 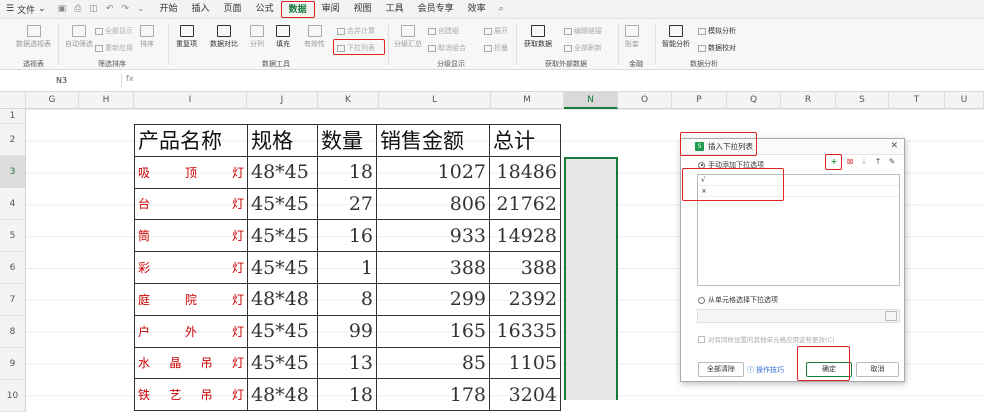 What do you see at coordinates (583, 31) in the screenshot?
I see `edit-links-button: 编辑链接` at bounding box center [583, 31].